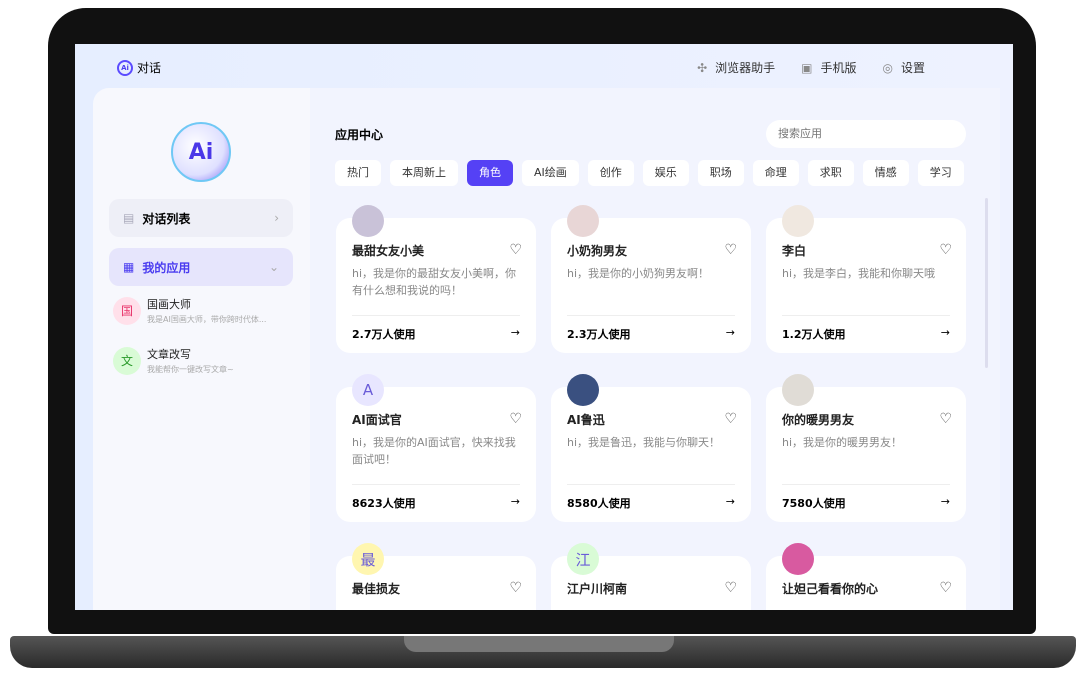 The height and width of the screenshot is (680, 1080). What do you see at coordinates (814, 334) in the screenshot?
I see `usage-count: 1.2万人使用` at bounding box center [814, 334].